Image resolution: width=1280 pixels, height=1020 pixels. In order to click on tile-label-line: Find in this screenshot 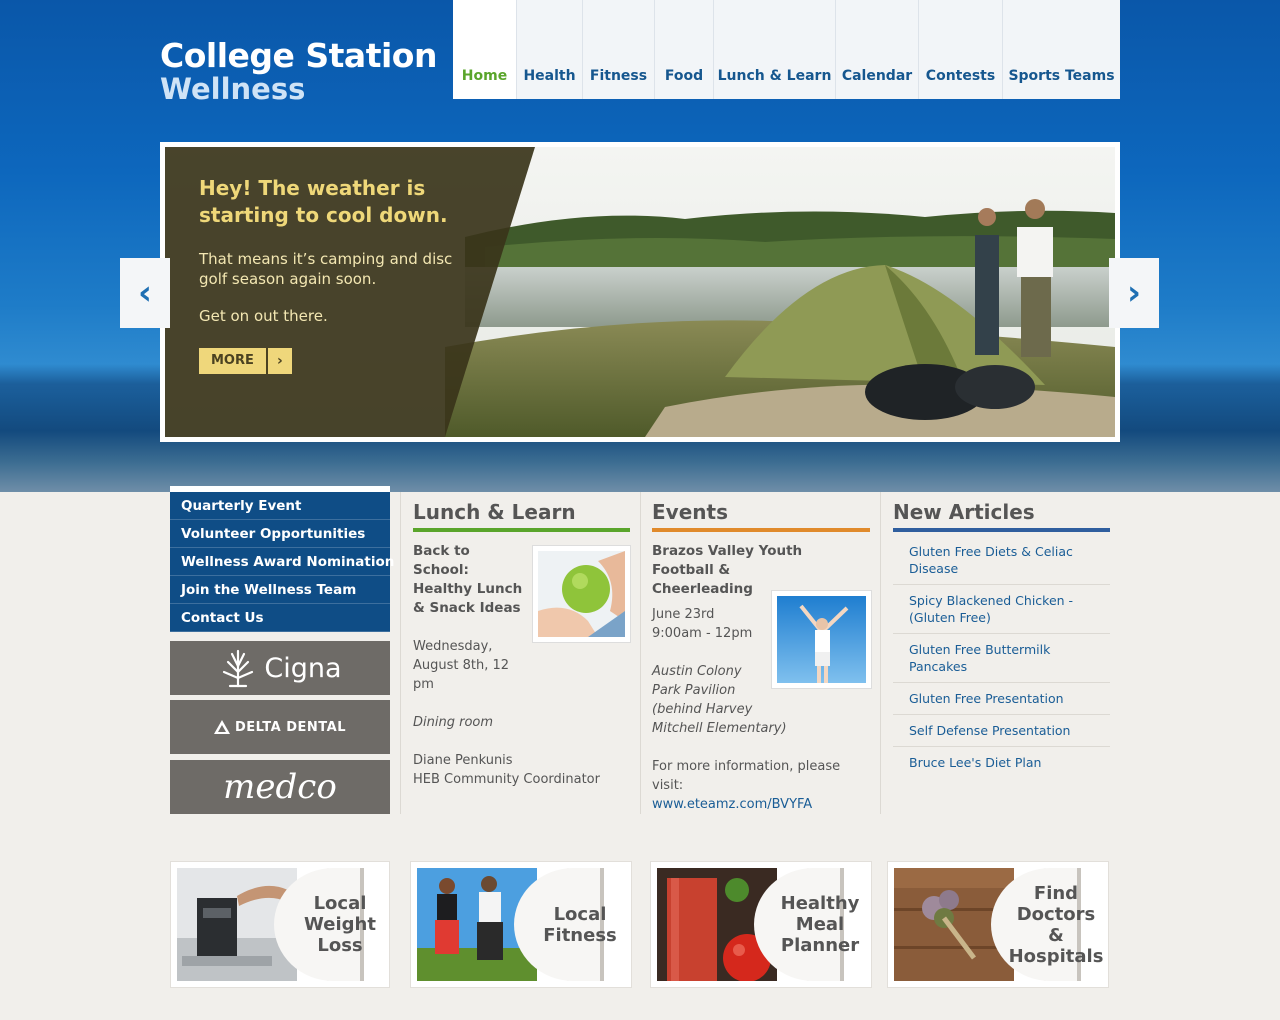, I will do `click(1056, 893)`.